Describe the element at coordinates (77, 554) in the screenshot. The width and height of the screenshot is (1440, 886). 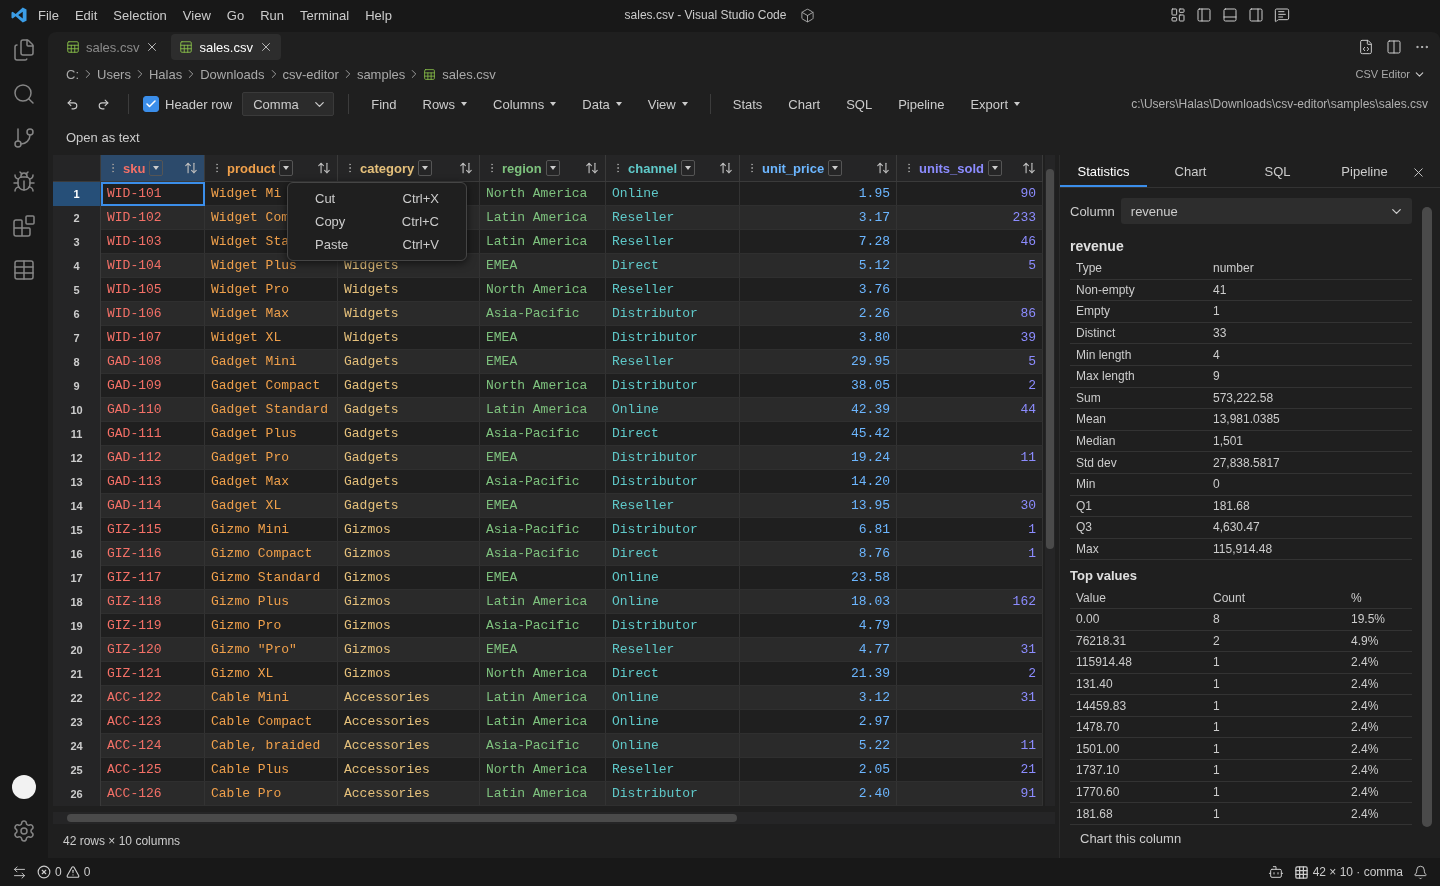
I see `row-number: 16` at that location.